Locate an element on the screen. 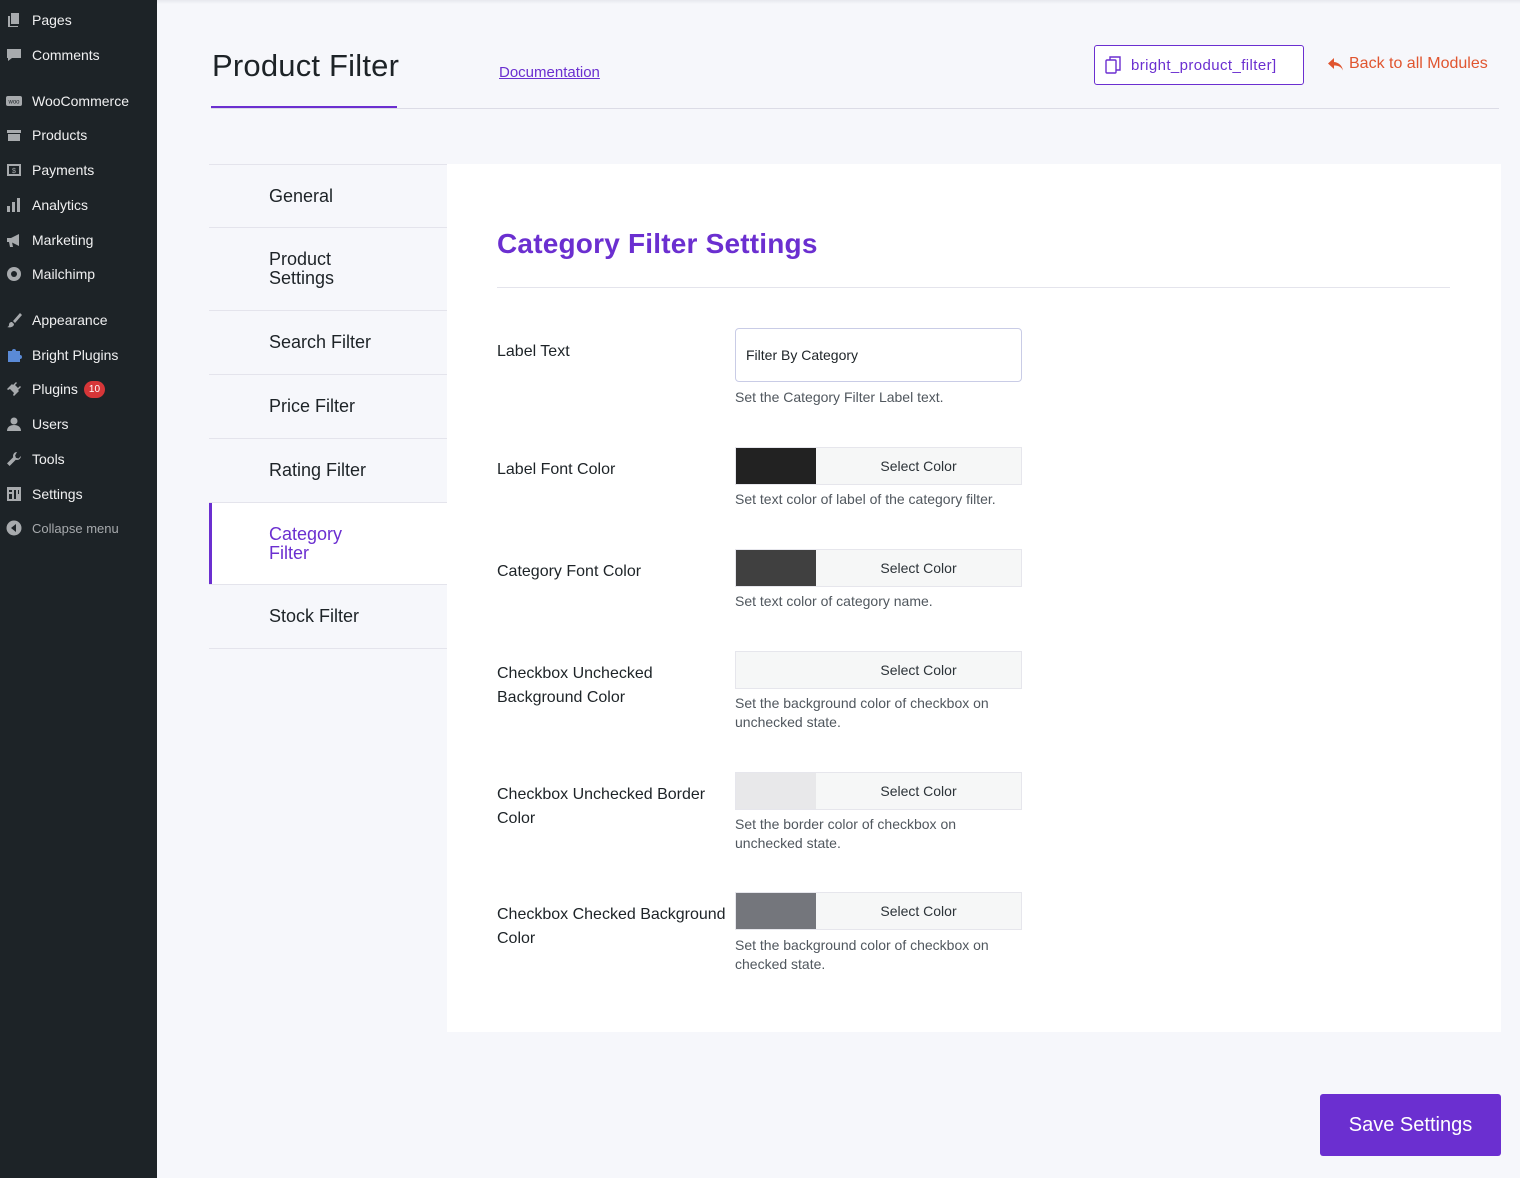 The height and width of the screenshot is (1178, 1520). category-font-color-picker: Select Color is located at coordinates (878, 568).